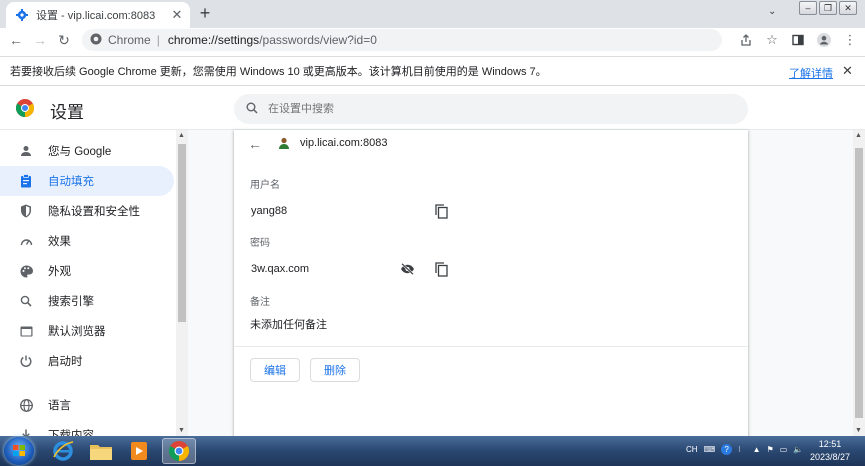 Image resolution: width=865 pixels, height=466 pixels. Describe the element at coordinates (850, 40) in the screenshot. I see `menu-kebab-icon: ⋮` at that location.